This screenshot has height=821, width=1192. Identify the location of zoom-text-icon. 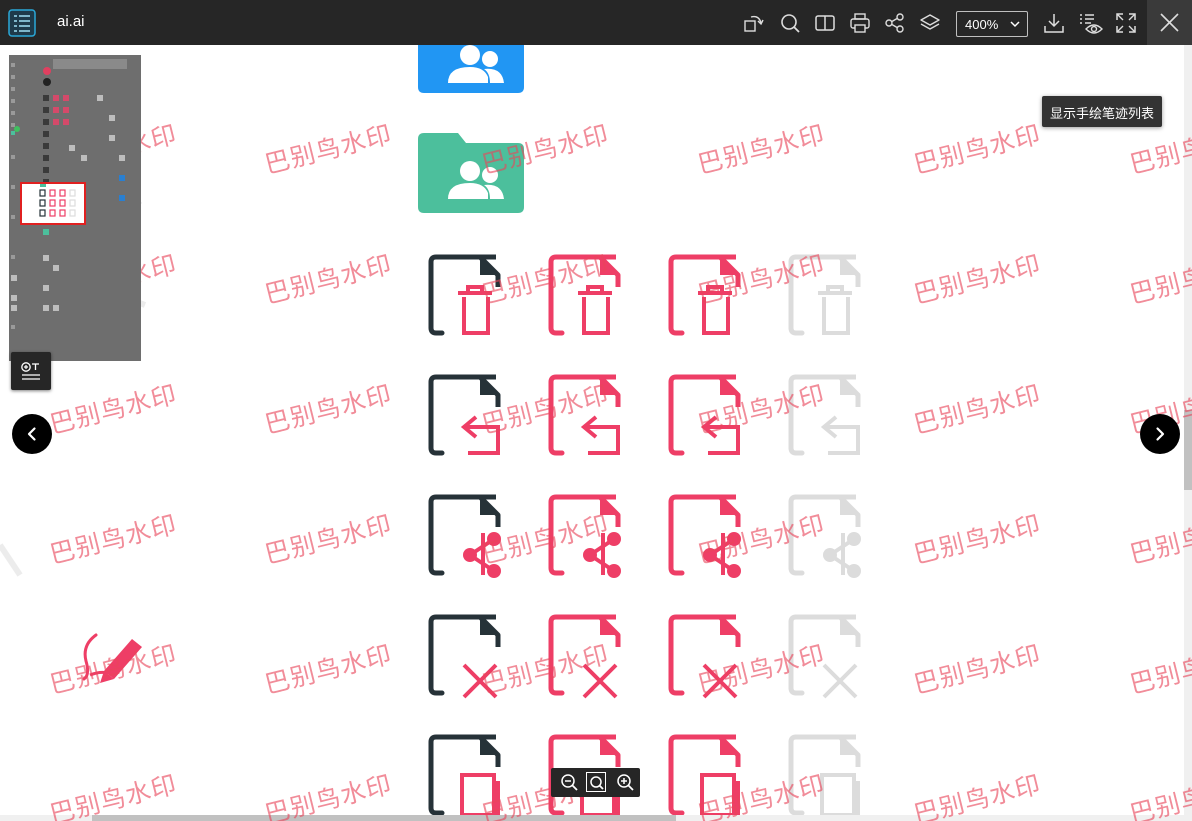
(30, 371).